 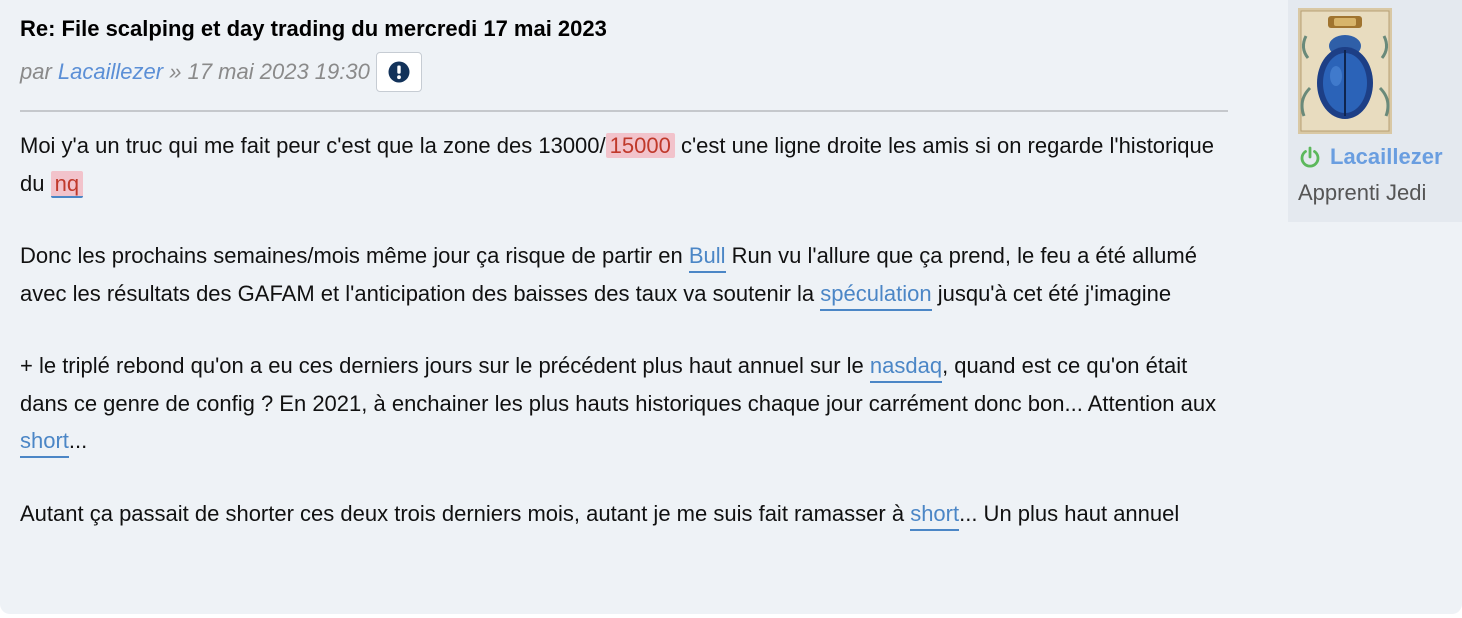 What do you see at coordinates (906, 368) in the screenshot?
I see `keyword-nasdaq: nasdaq` at bounding box center [906, 368].